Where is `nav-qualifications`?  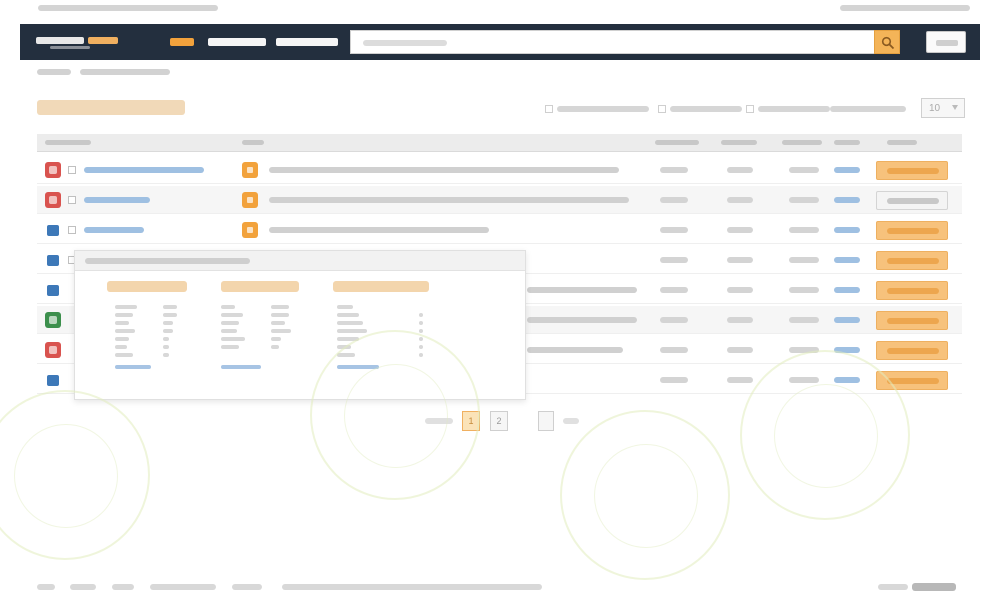
nav-qualifications is located at coordinates (307, 42).